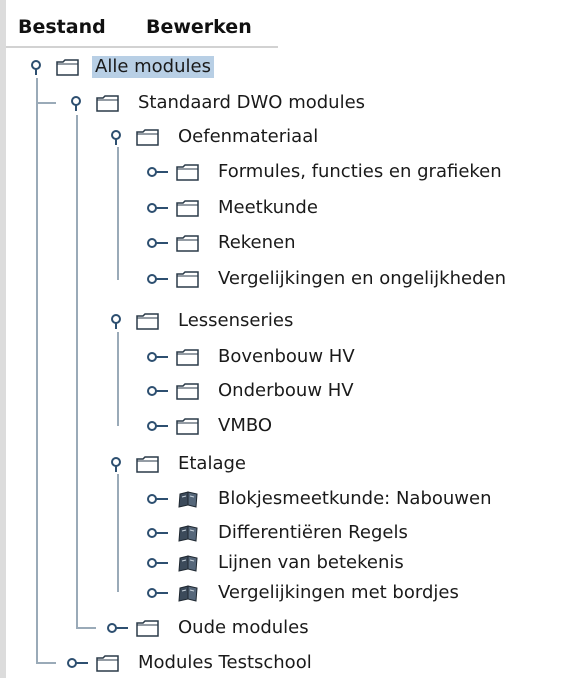 The image size is (575, 678). What do you see at coordinates (360, 171) in the screenshot?
I see `tree-label: Formules, functies en grafieken` at bounding box center [360, 171].